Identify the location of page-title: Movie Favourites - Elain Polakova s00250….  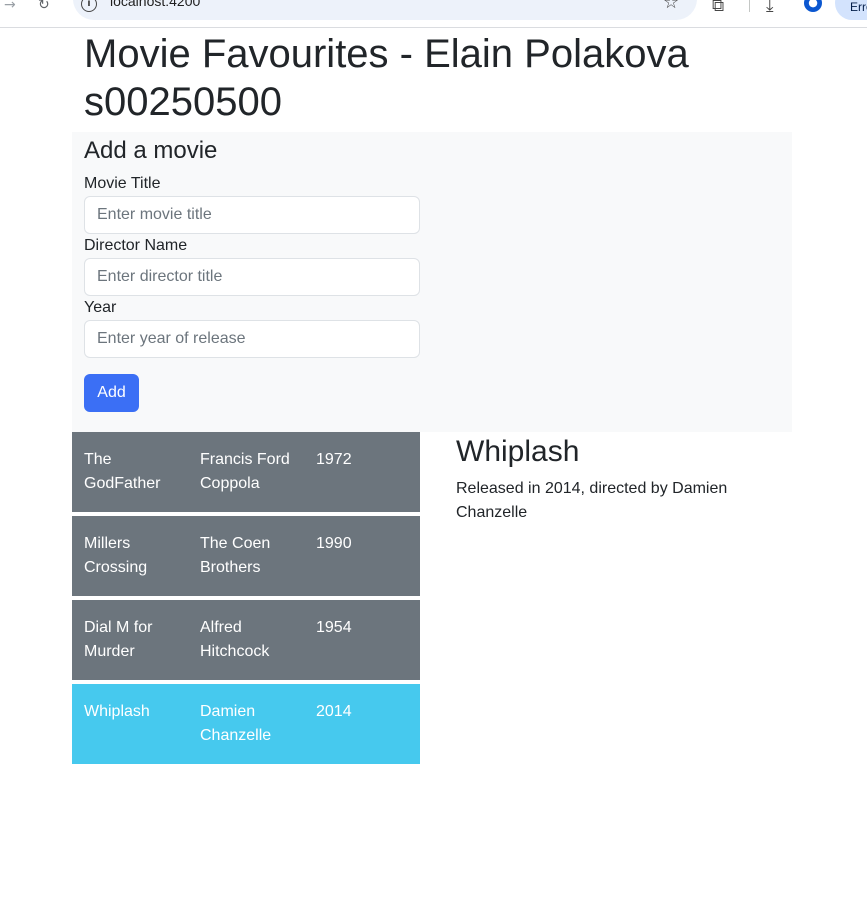
(386, 78).